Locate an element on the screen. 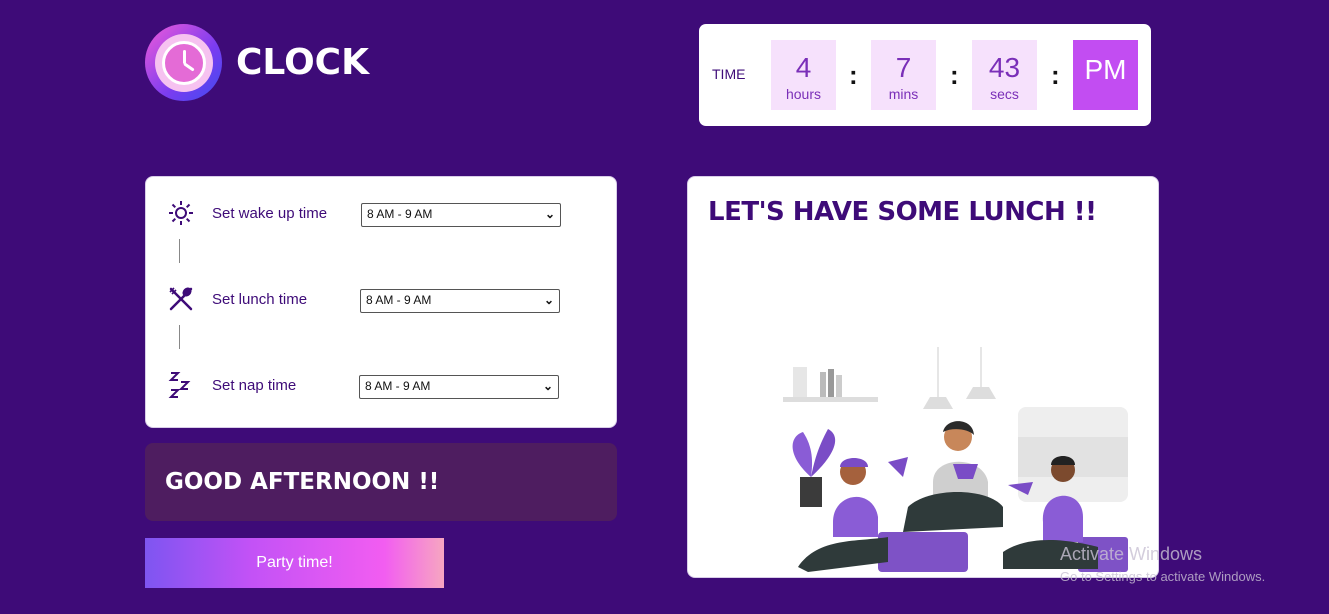 Image resolution: width=1329 pixels, height=614 pixels. watermark-title: Activate Windows is located at coordinates (1131, 554).